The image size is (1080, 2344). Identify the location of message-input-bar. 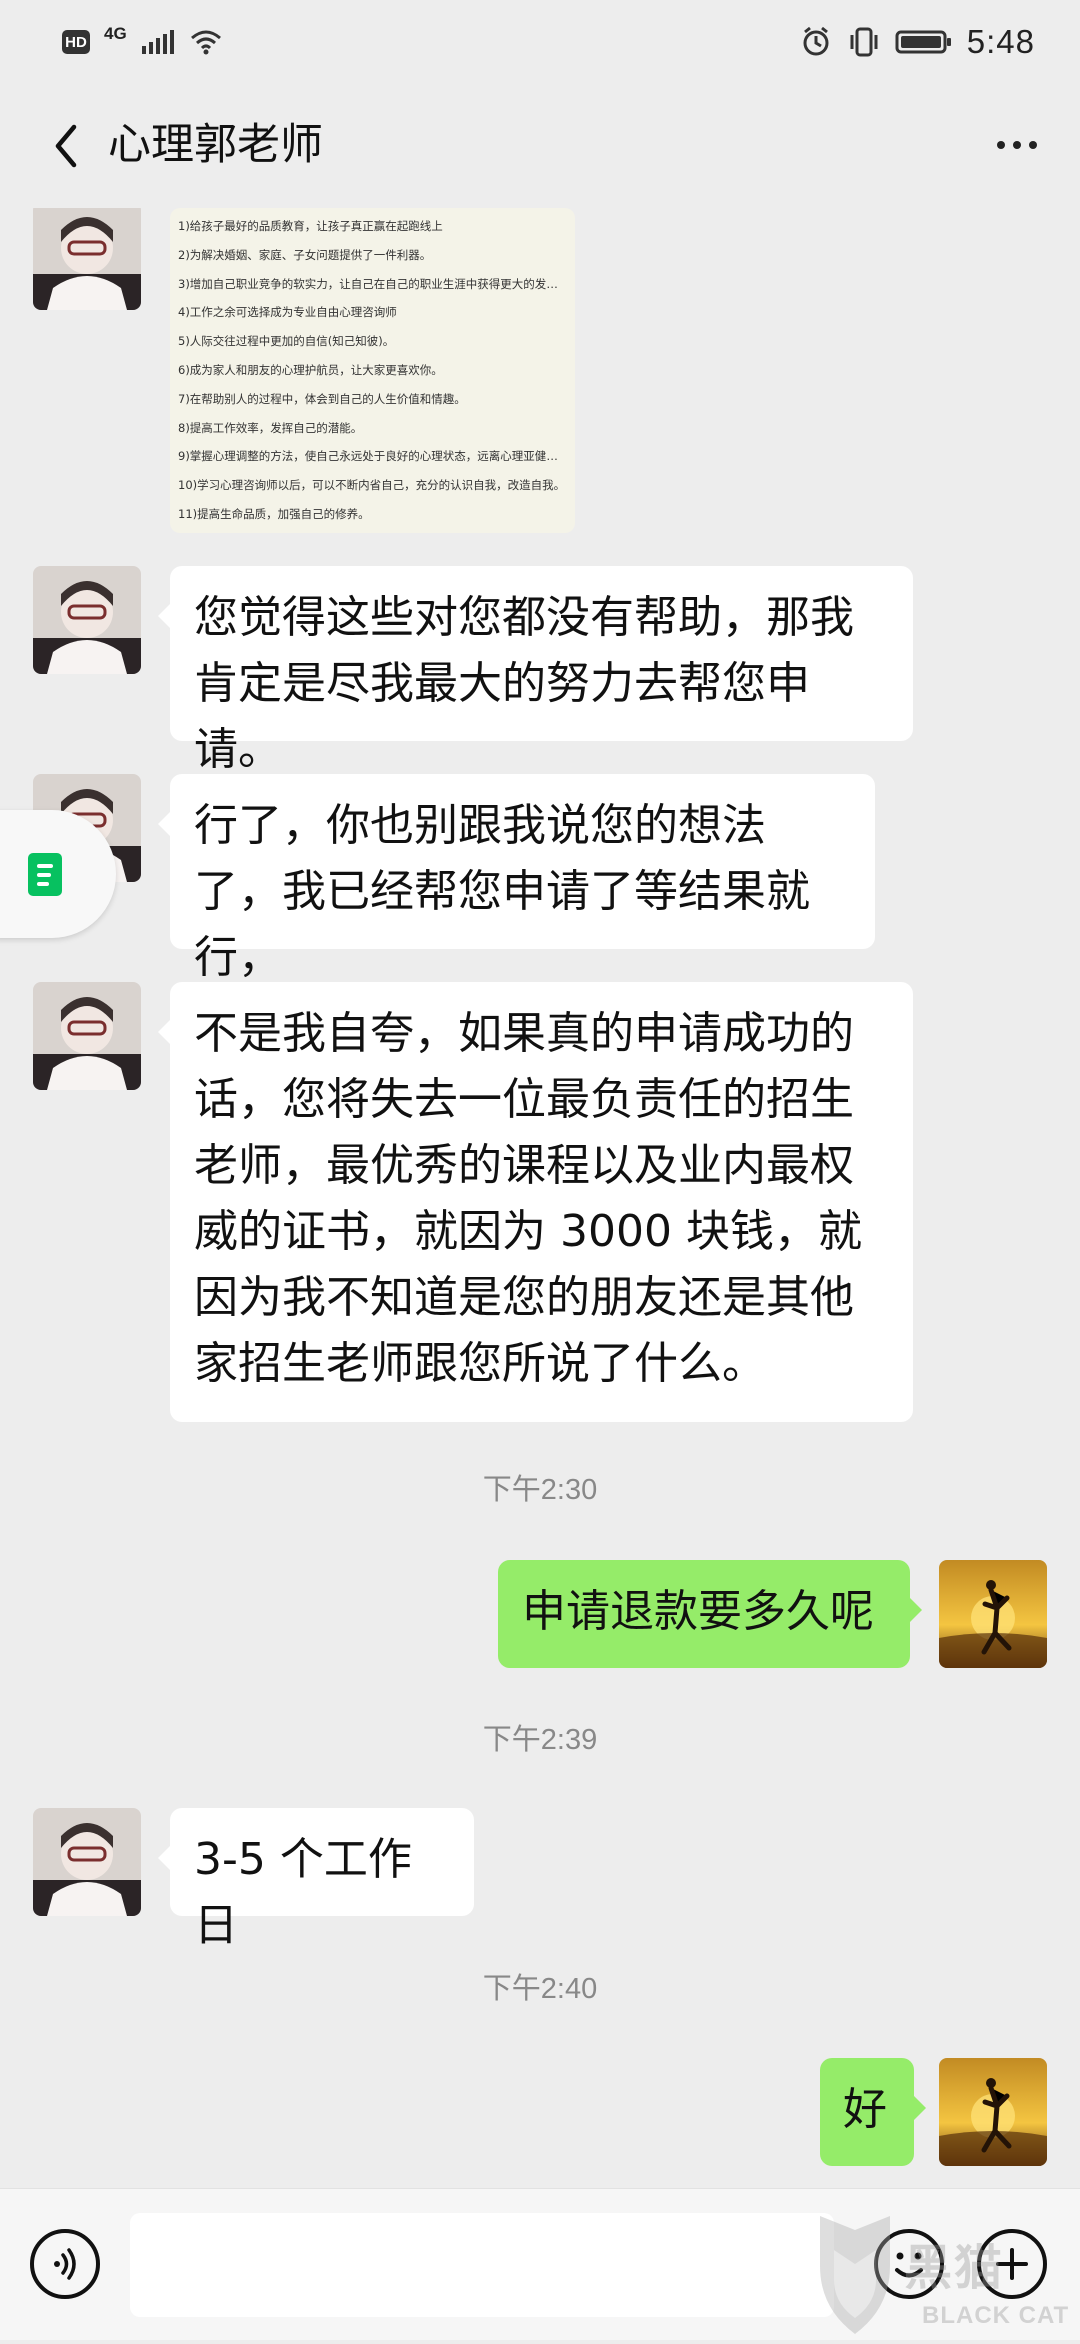
(540, 2264).